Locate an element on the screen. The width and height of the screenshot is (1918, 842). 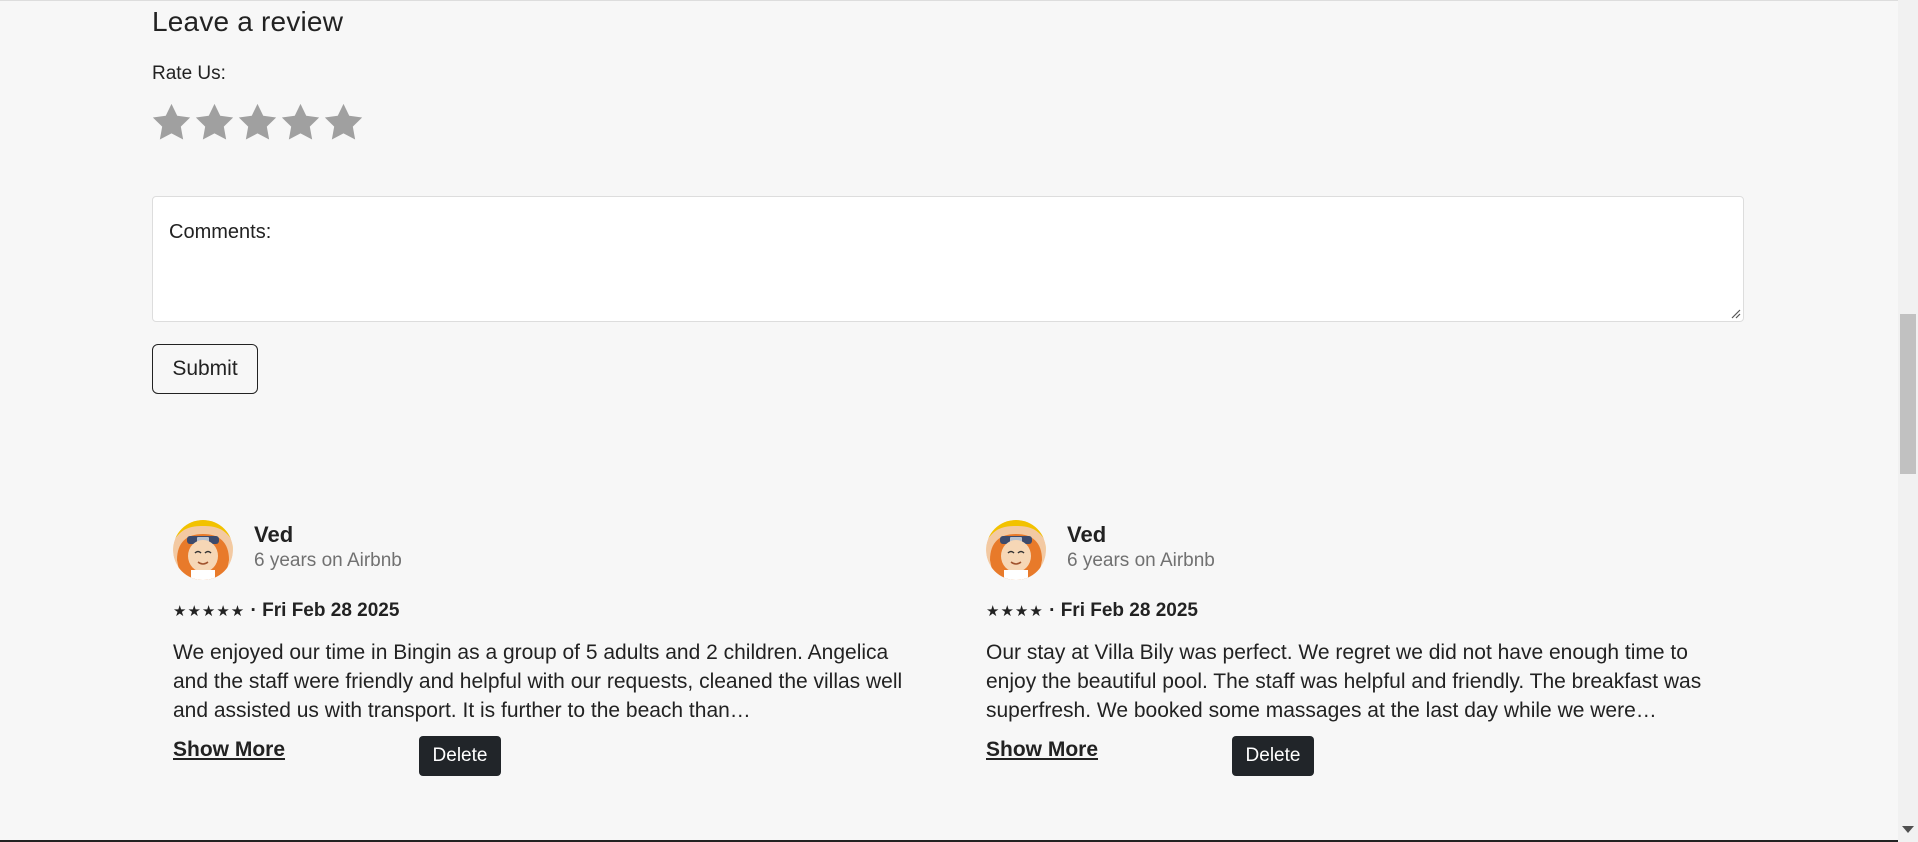
resize-handle-icon is located at coordinates (1735, 313).